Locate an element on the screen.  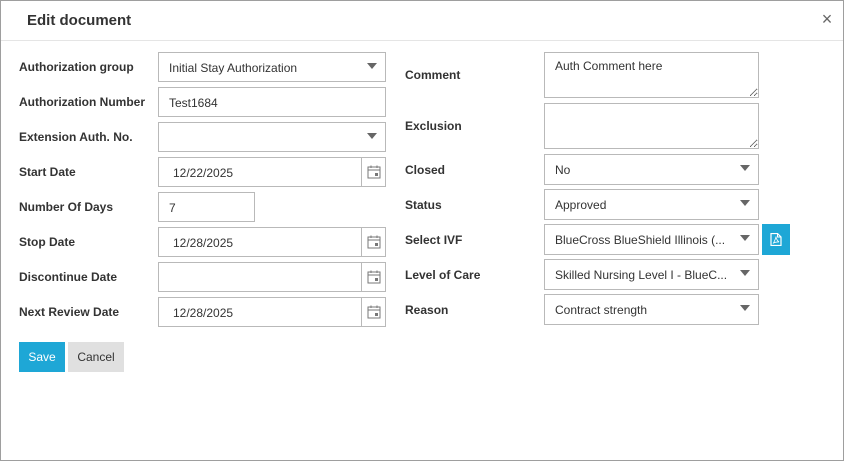
reason-select: Contract strength is located at coordinates (651, 309).